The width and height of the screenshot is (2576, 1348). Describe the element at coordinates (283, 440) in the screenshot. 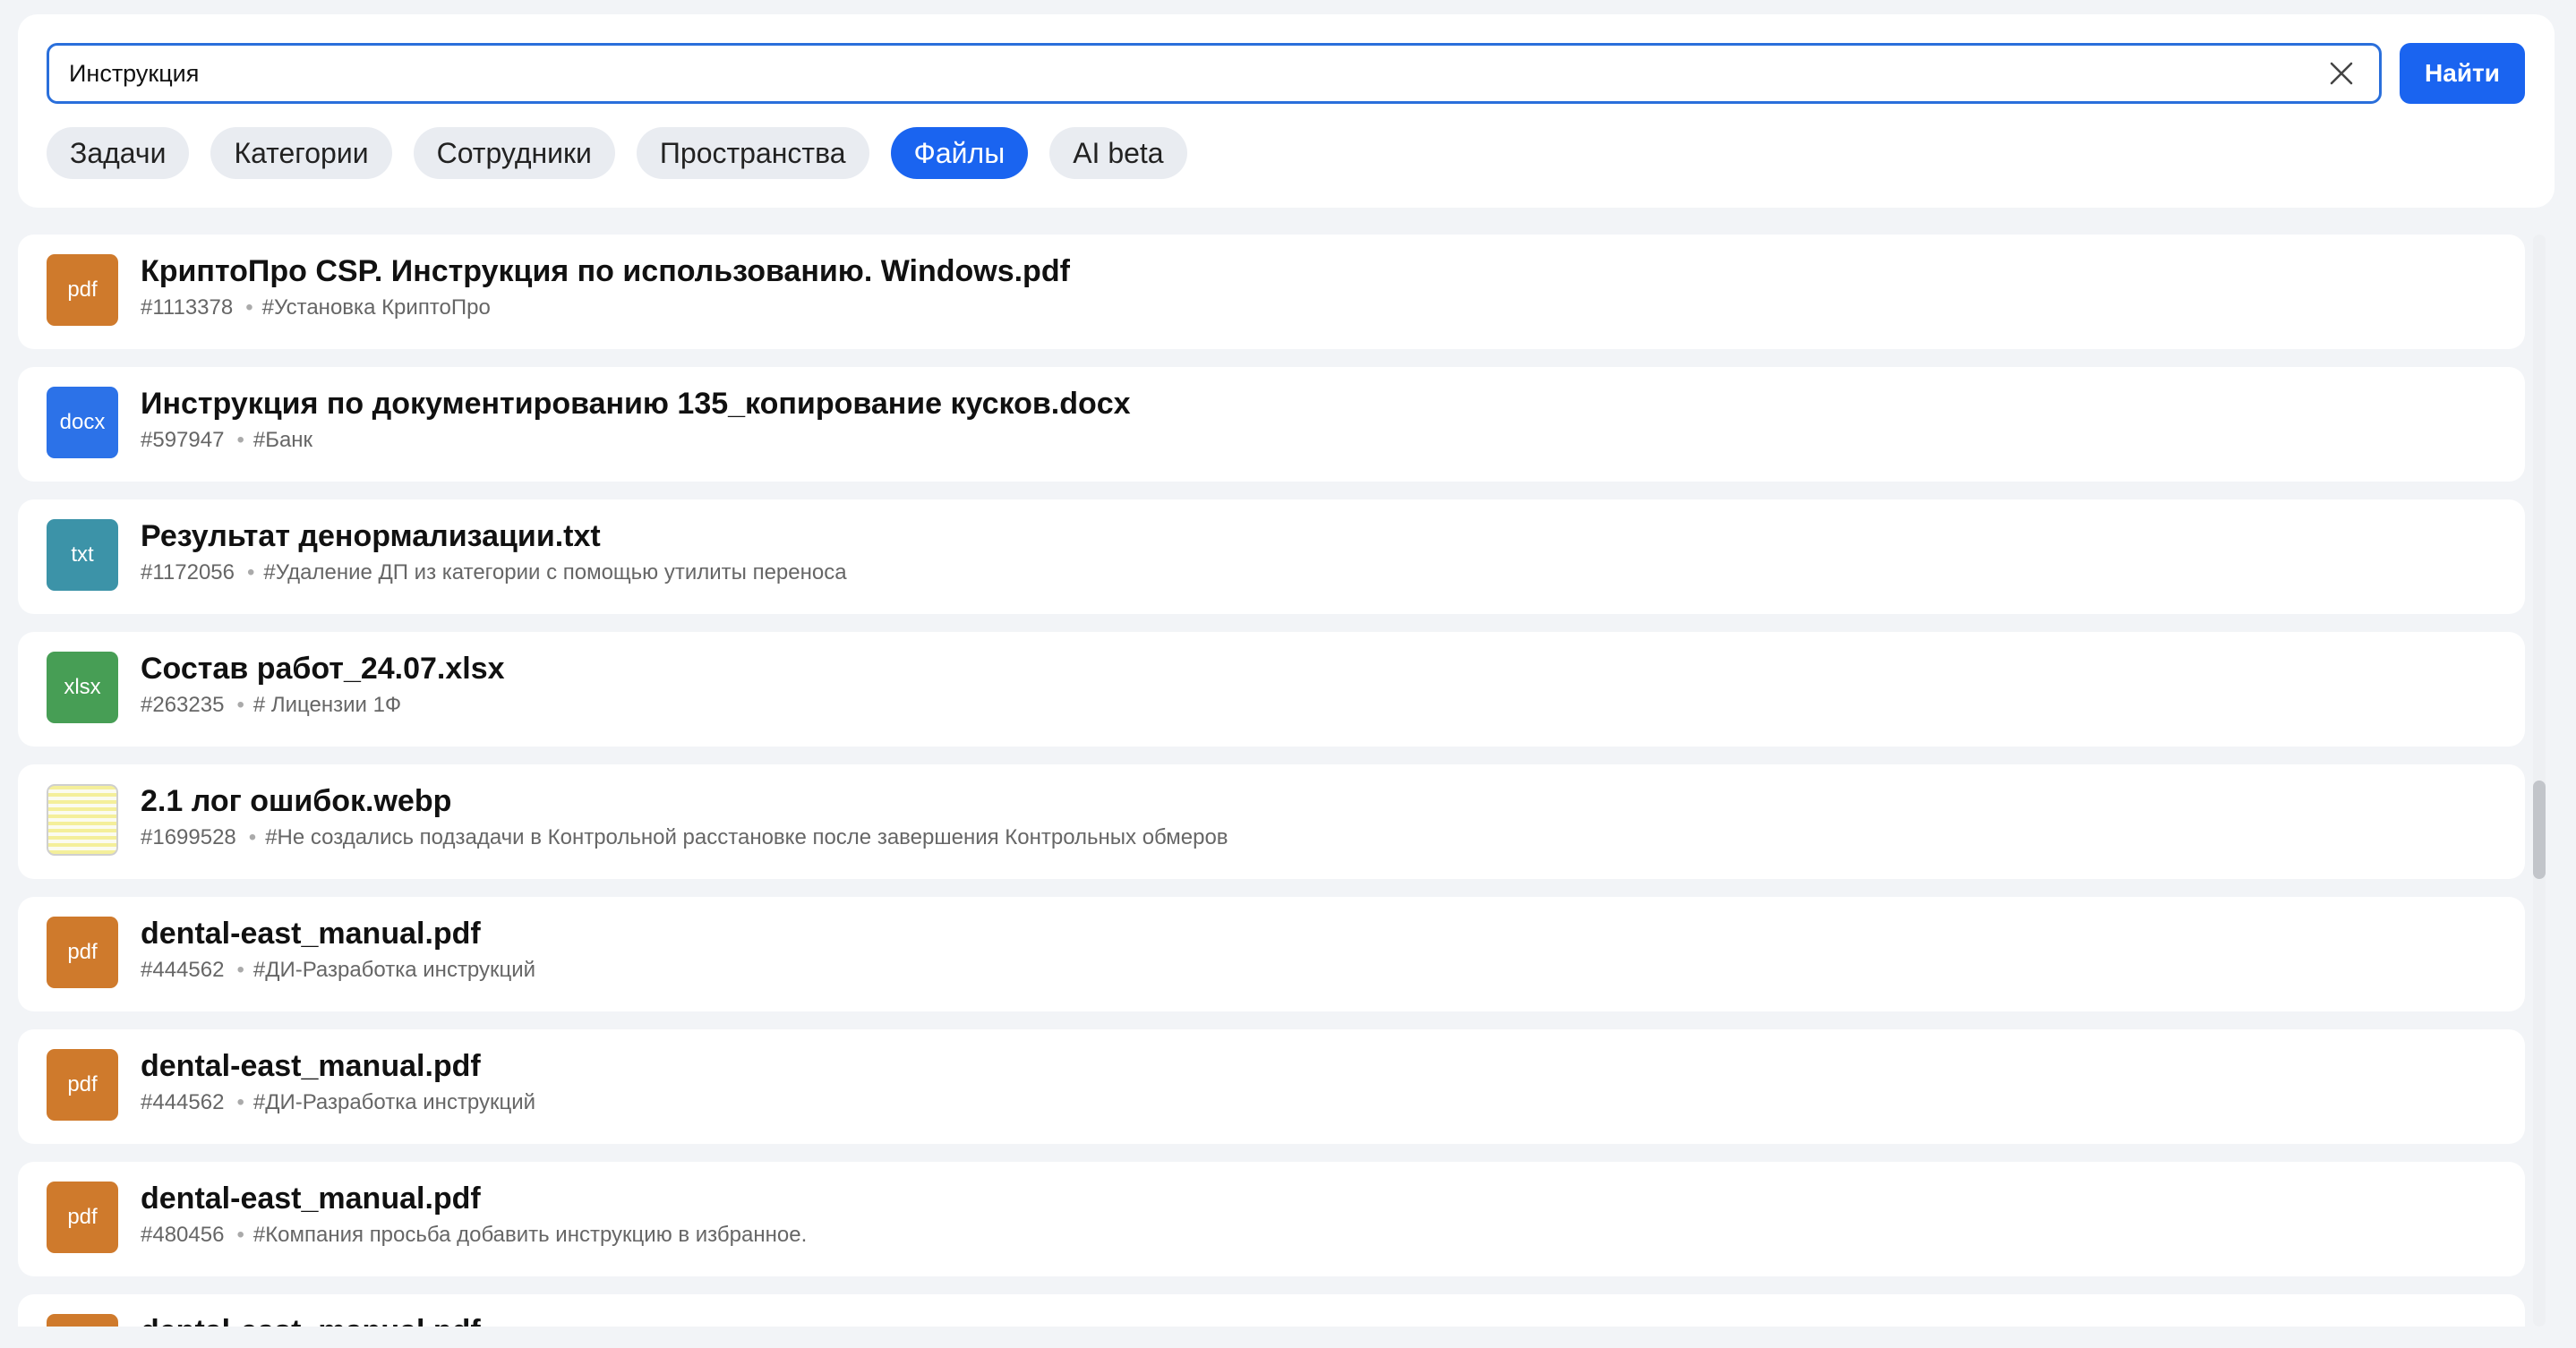

I see `result-tag: #Банк` at that location.